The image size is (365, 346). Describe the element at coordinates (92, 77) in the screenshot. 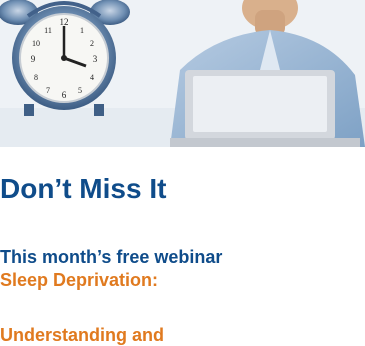

I see `svg-text: 4` at that location.